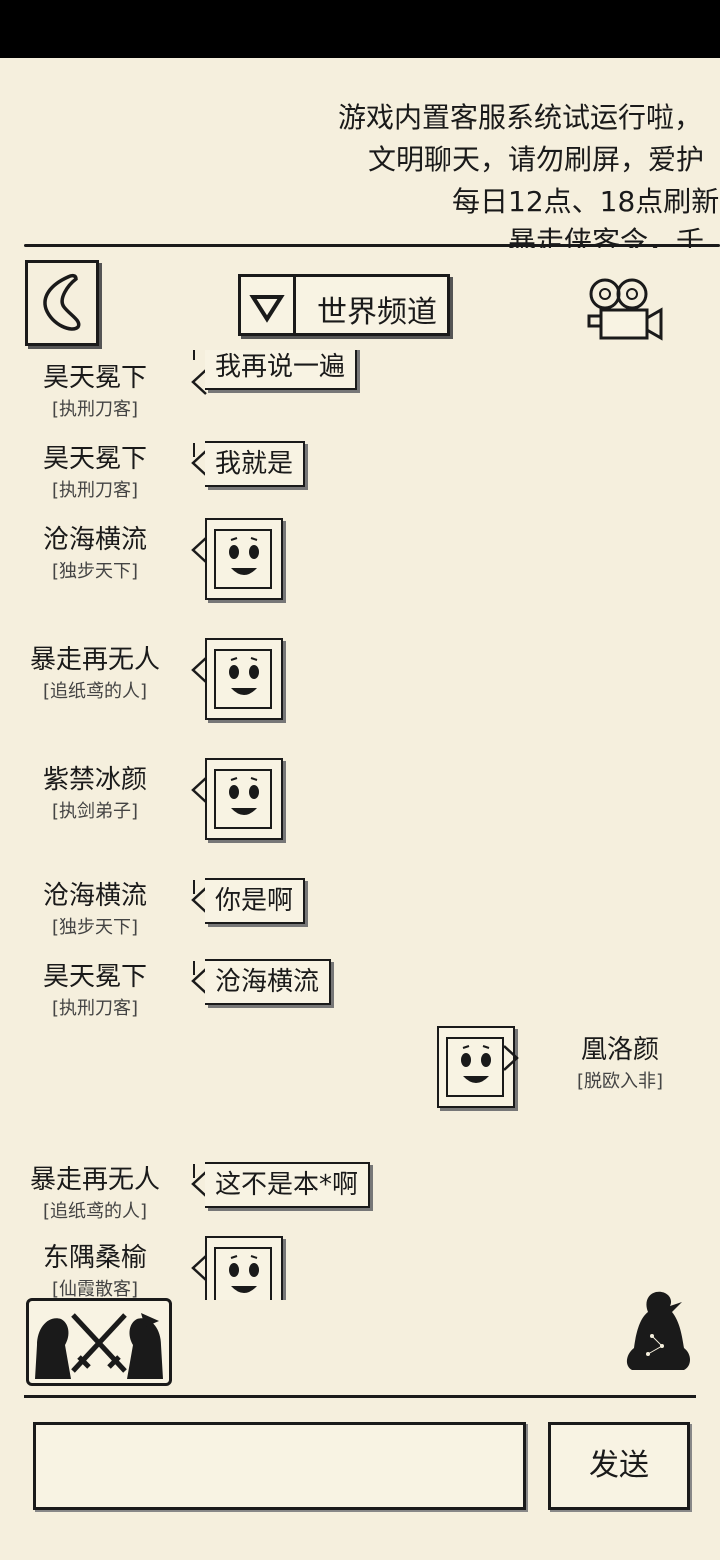 This screenshot has width=720, height=1560. What do you see at coordinates (620, 1081) in the screenshot?
I see `sender-title: [脱欧入非]` at bounding box center [620, 1081].